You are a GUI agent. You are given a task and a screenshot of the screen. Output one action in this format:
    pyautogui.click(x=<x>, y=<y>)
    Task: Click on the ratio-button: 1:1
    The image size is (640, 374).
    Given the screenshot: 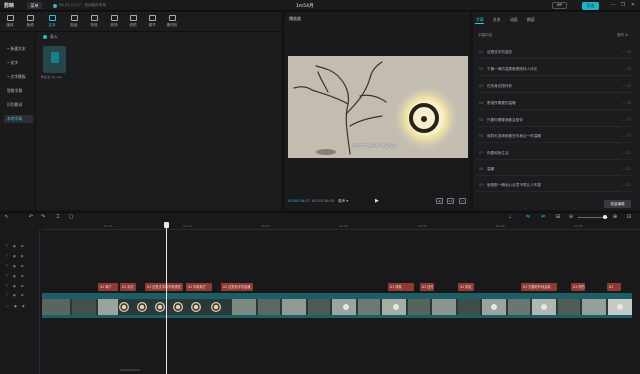 What is the action you would take?
    pyautogui.click(x=450, y=201)
    